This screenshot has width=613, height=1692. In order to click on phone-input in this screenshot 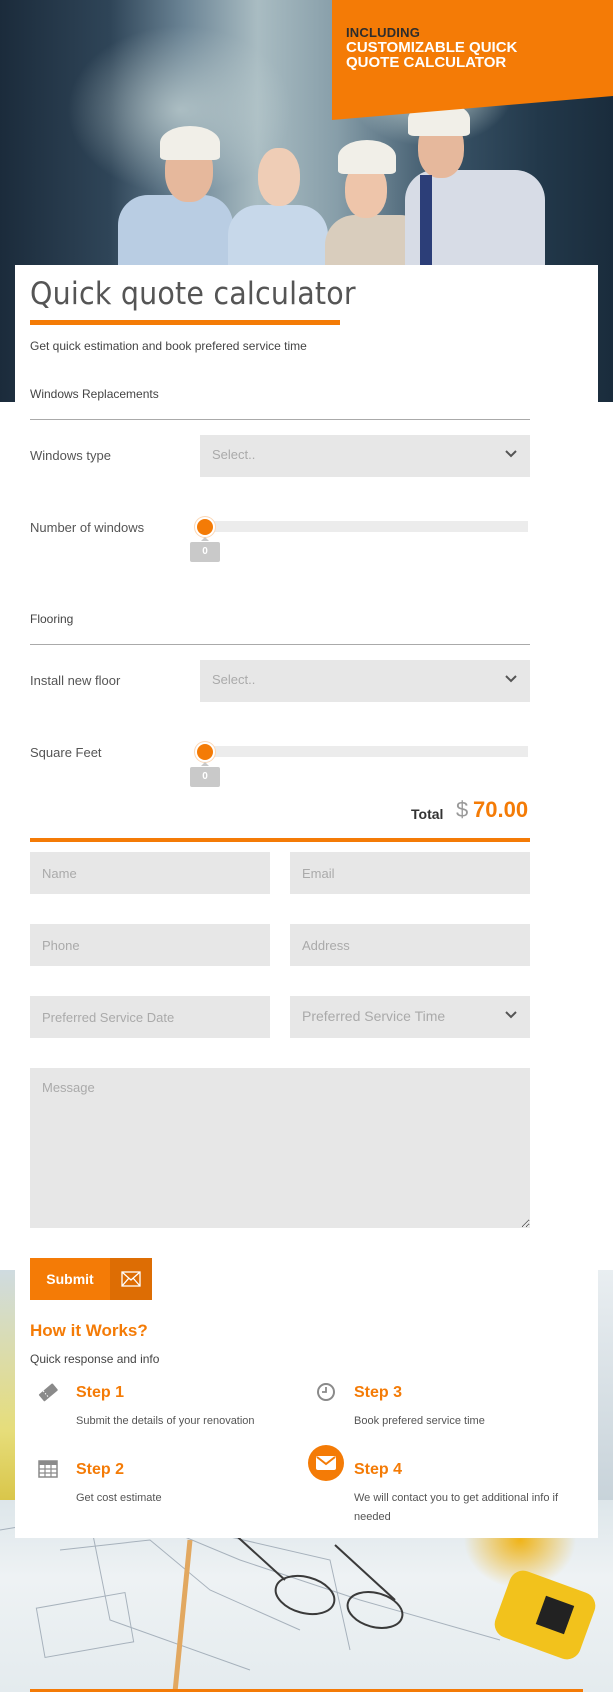, I will do `click(150, 945)`.